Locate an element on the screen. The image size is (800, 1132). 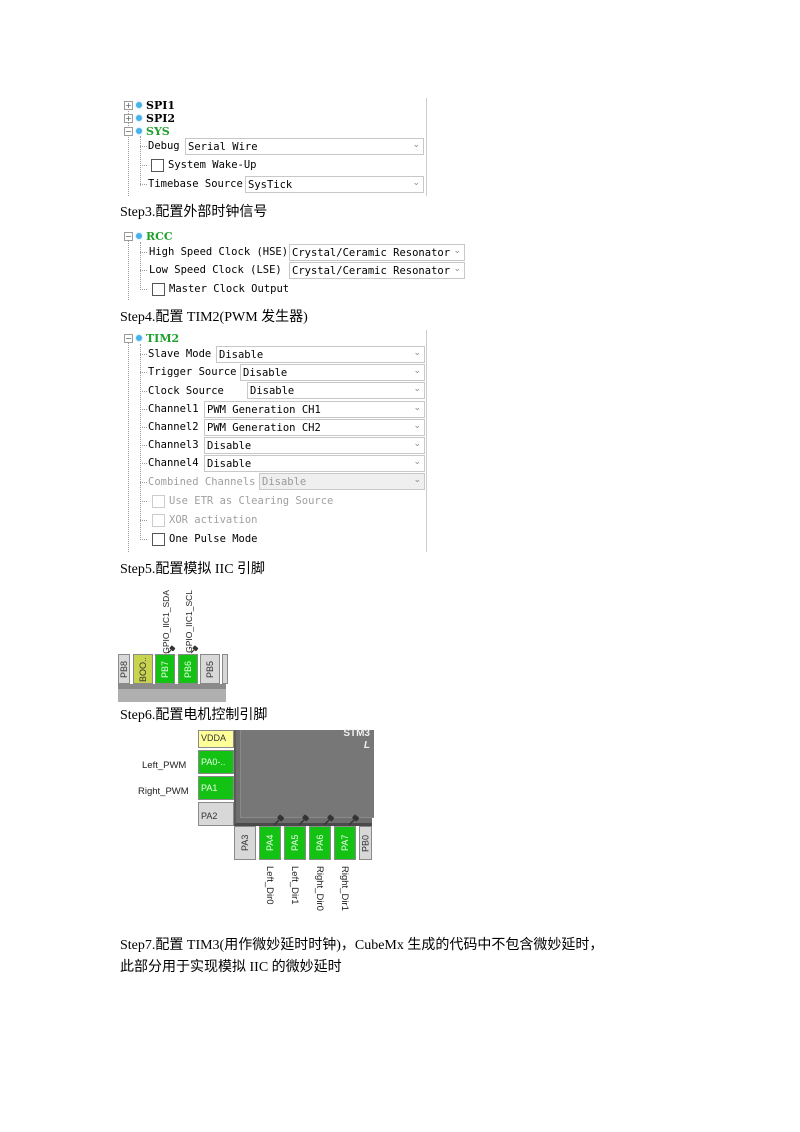
use-etr-label: Use ETR as Clearing Source is located at coordinates (251, 501).